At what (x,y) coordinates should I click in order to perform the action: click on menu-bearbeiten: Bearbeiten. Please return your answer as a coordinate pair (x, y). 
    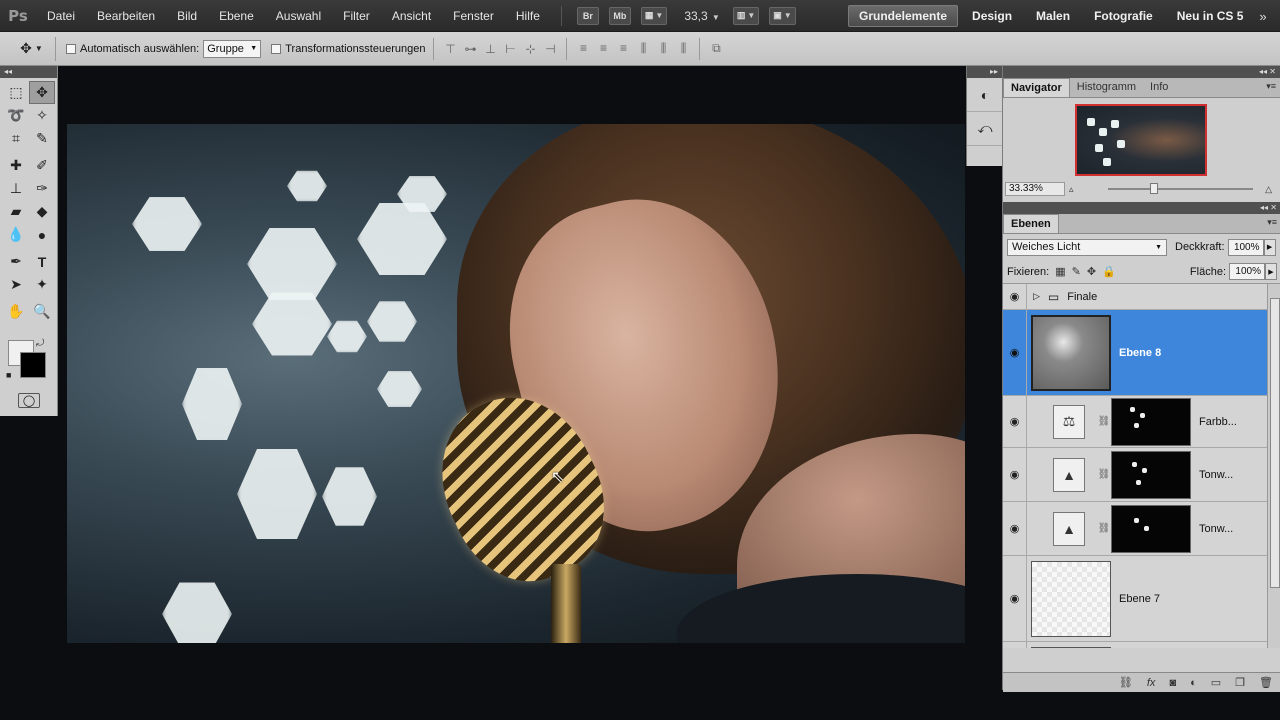
    Looking at the image, I should click on (126, 16).